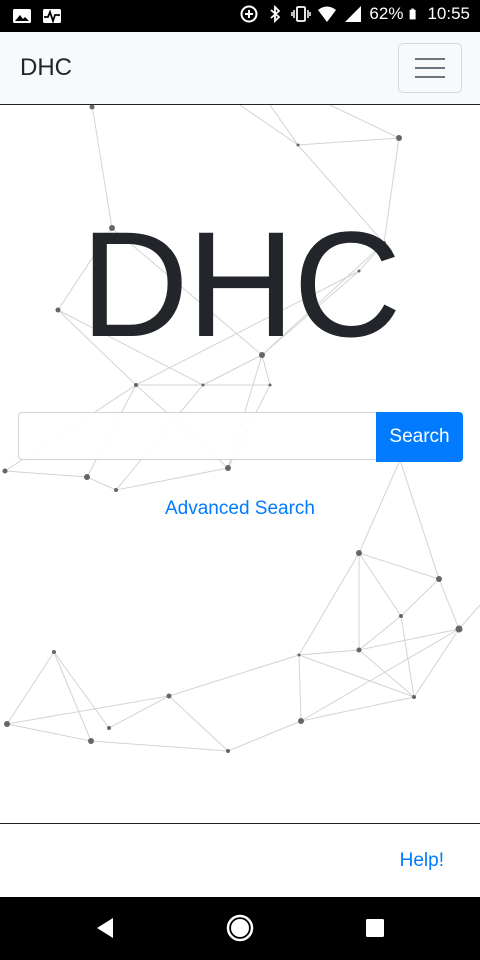 Image resolution: width=480 pixels, height=960 pixels. I want to click on system-nav-bar, so click(240, 928).